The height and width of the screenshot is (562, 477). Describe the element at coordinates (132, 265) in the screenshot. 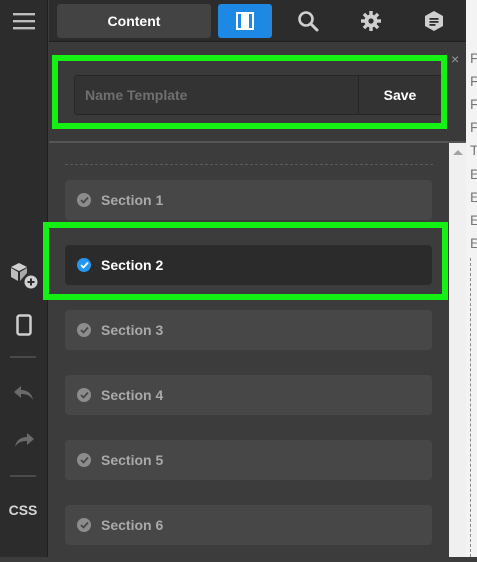

I see `section-label: Section 2` at that location.